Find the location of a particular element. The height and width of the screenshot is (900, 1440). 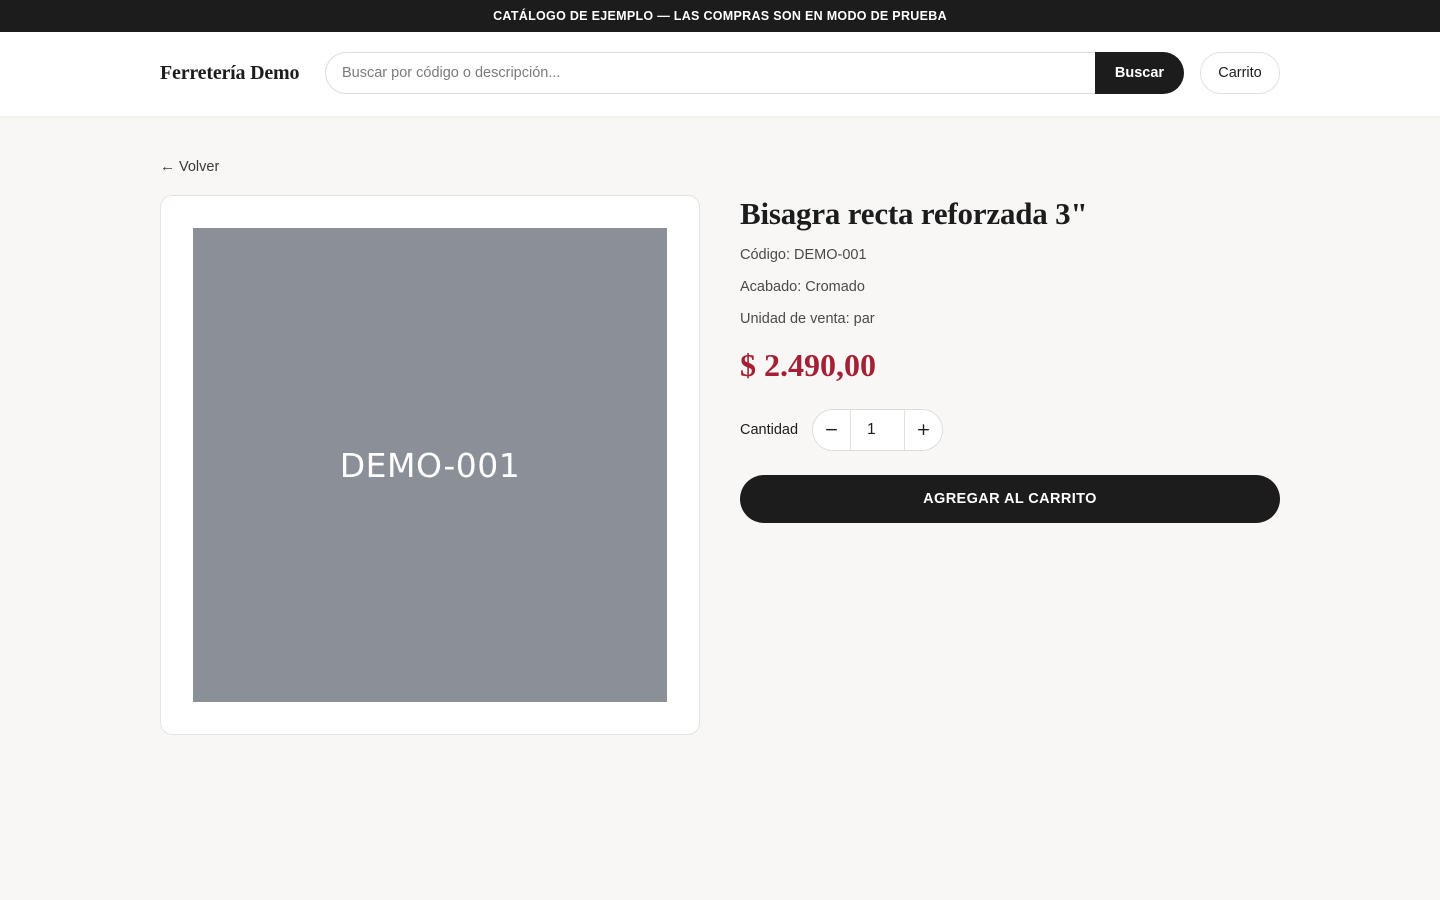

product-code: Código: DEMO-001 is located at coordinates (803, 255).